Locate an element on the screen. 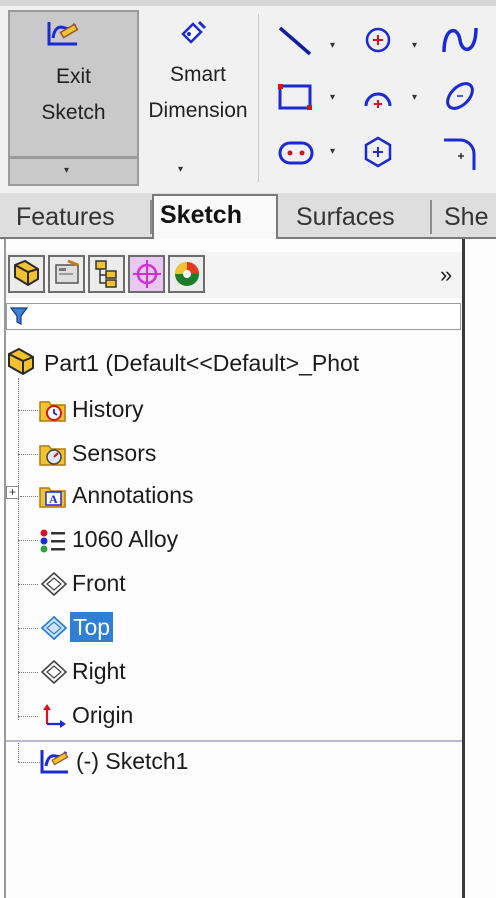 Image resolution: width=496 pixels, height=898 pixels. exit-label-line1: Exit is located at coordinates (73, 76).